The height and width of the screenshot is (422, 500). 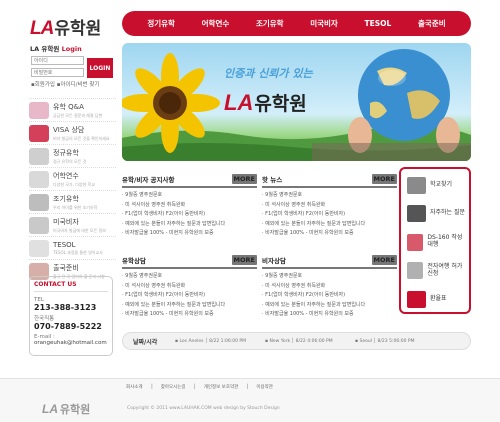 I want to click on passport-icon, so click(x=415, y=270).